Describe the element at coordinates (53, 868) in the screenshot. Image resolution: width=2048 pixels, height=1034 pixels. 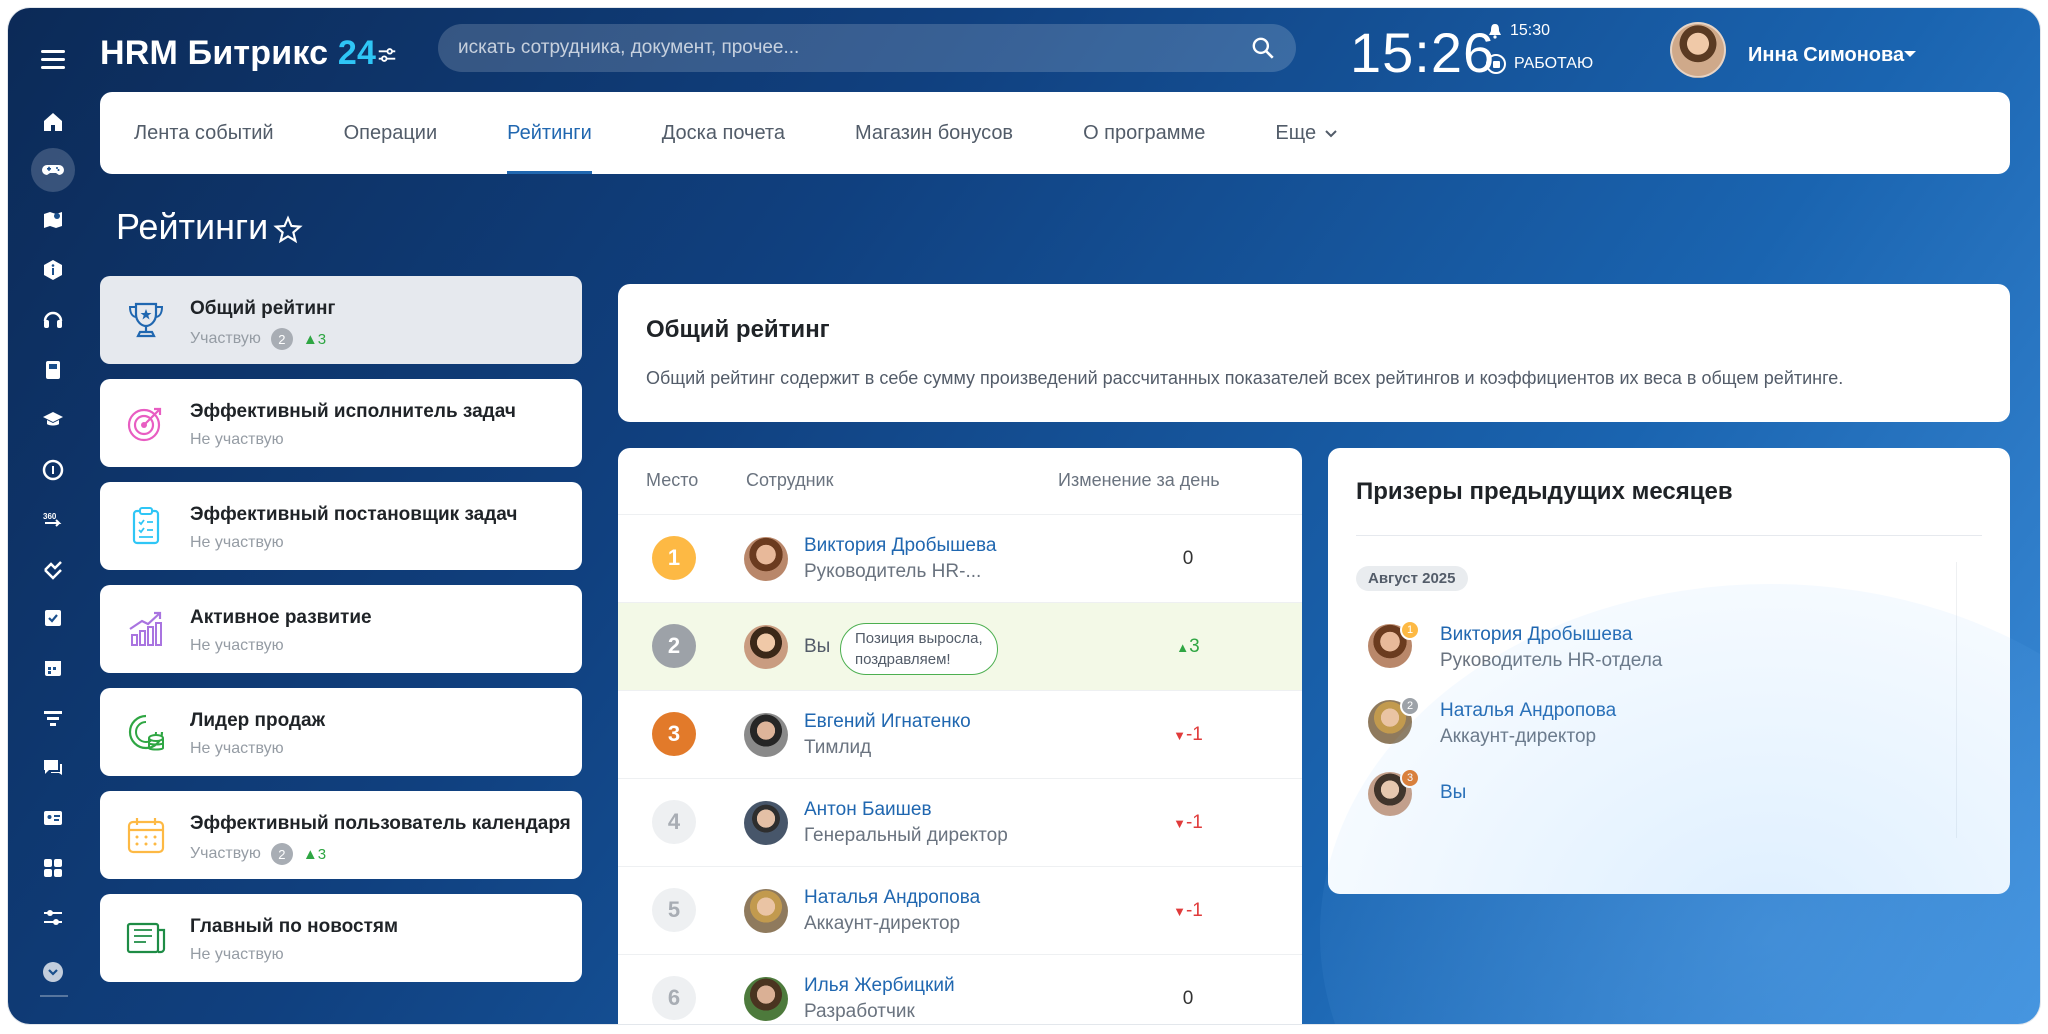
I see `apps-grid-icon` at that location.